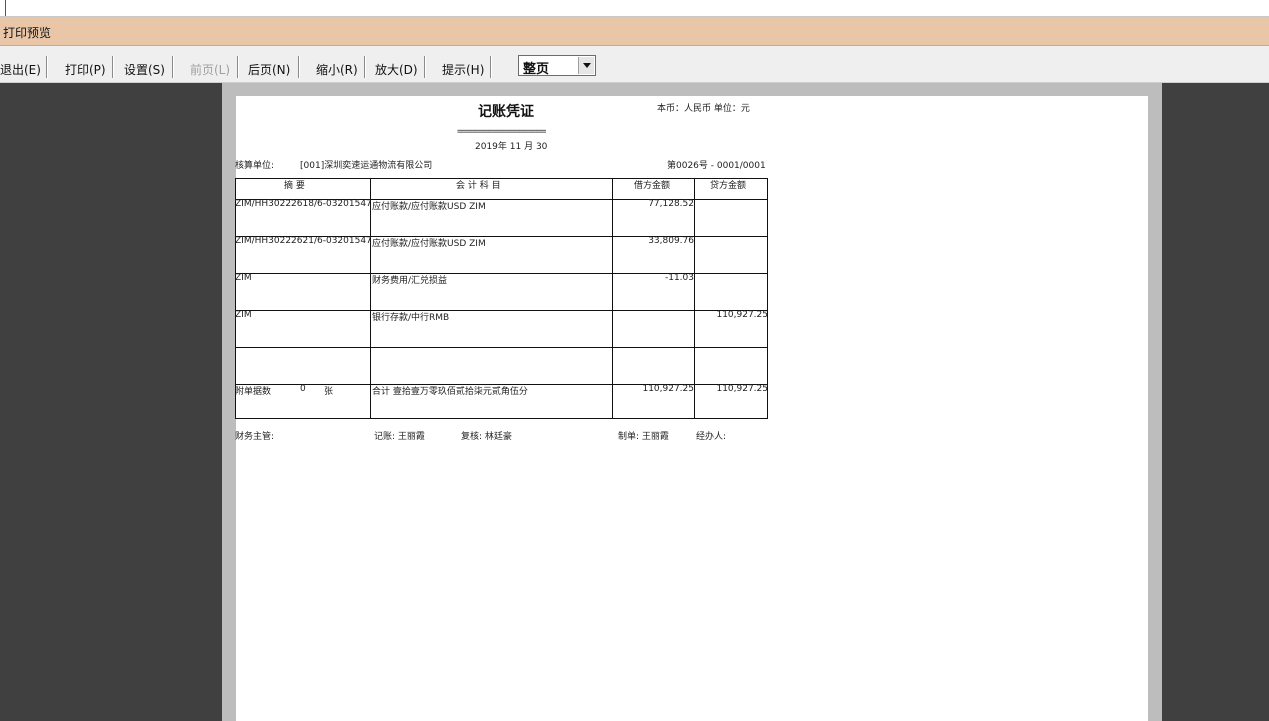 The image size is (1269, 721). What do you see at coordinates (253, 392) in the screenshot?
I see `attachment-label: 附单据数` at bounding box center [253, 392].